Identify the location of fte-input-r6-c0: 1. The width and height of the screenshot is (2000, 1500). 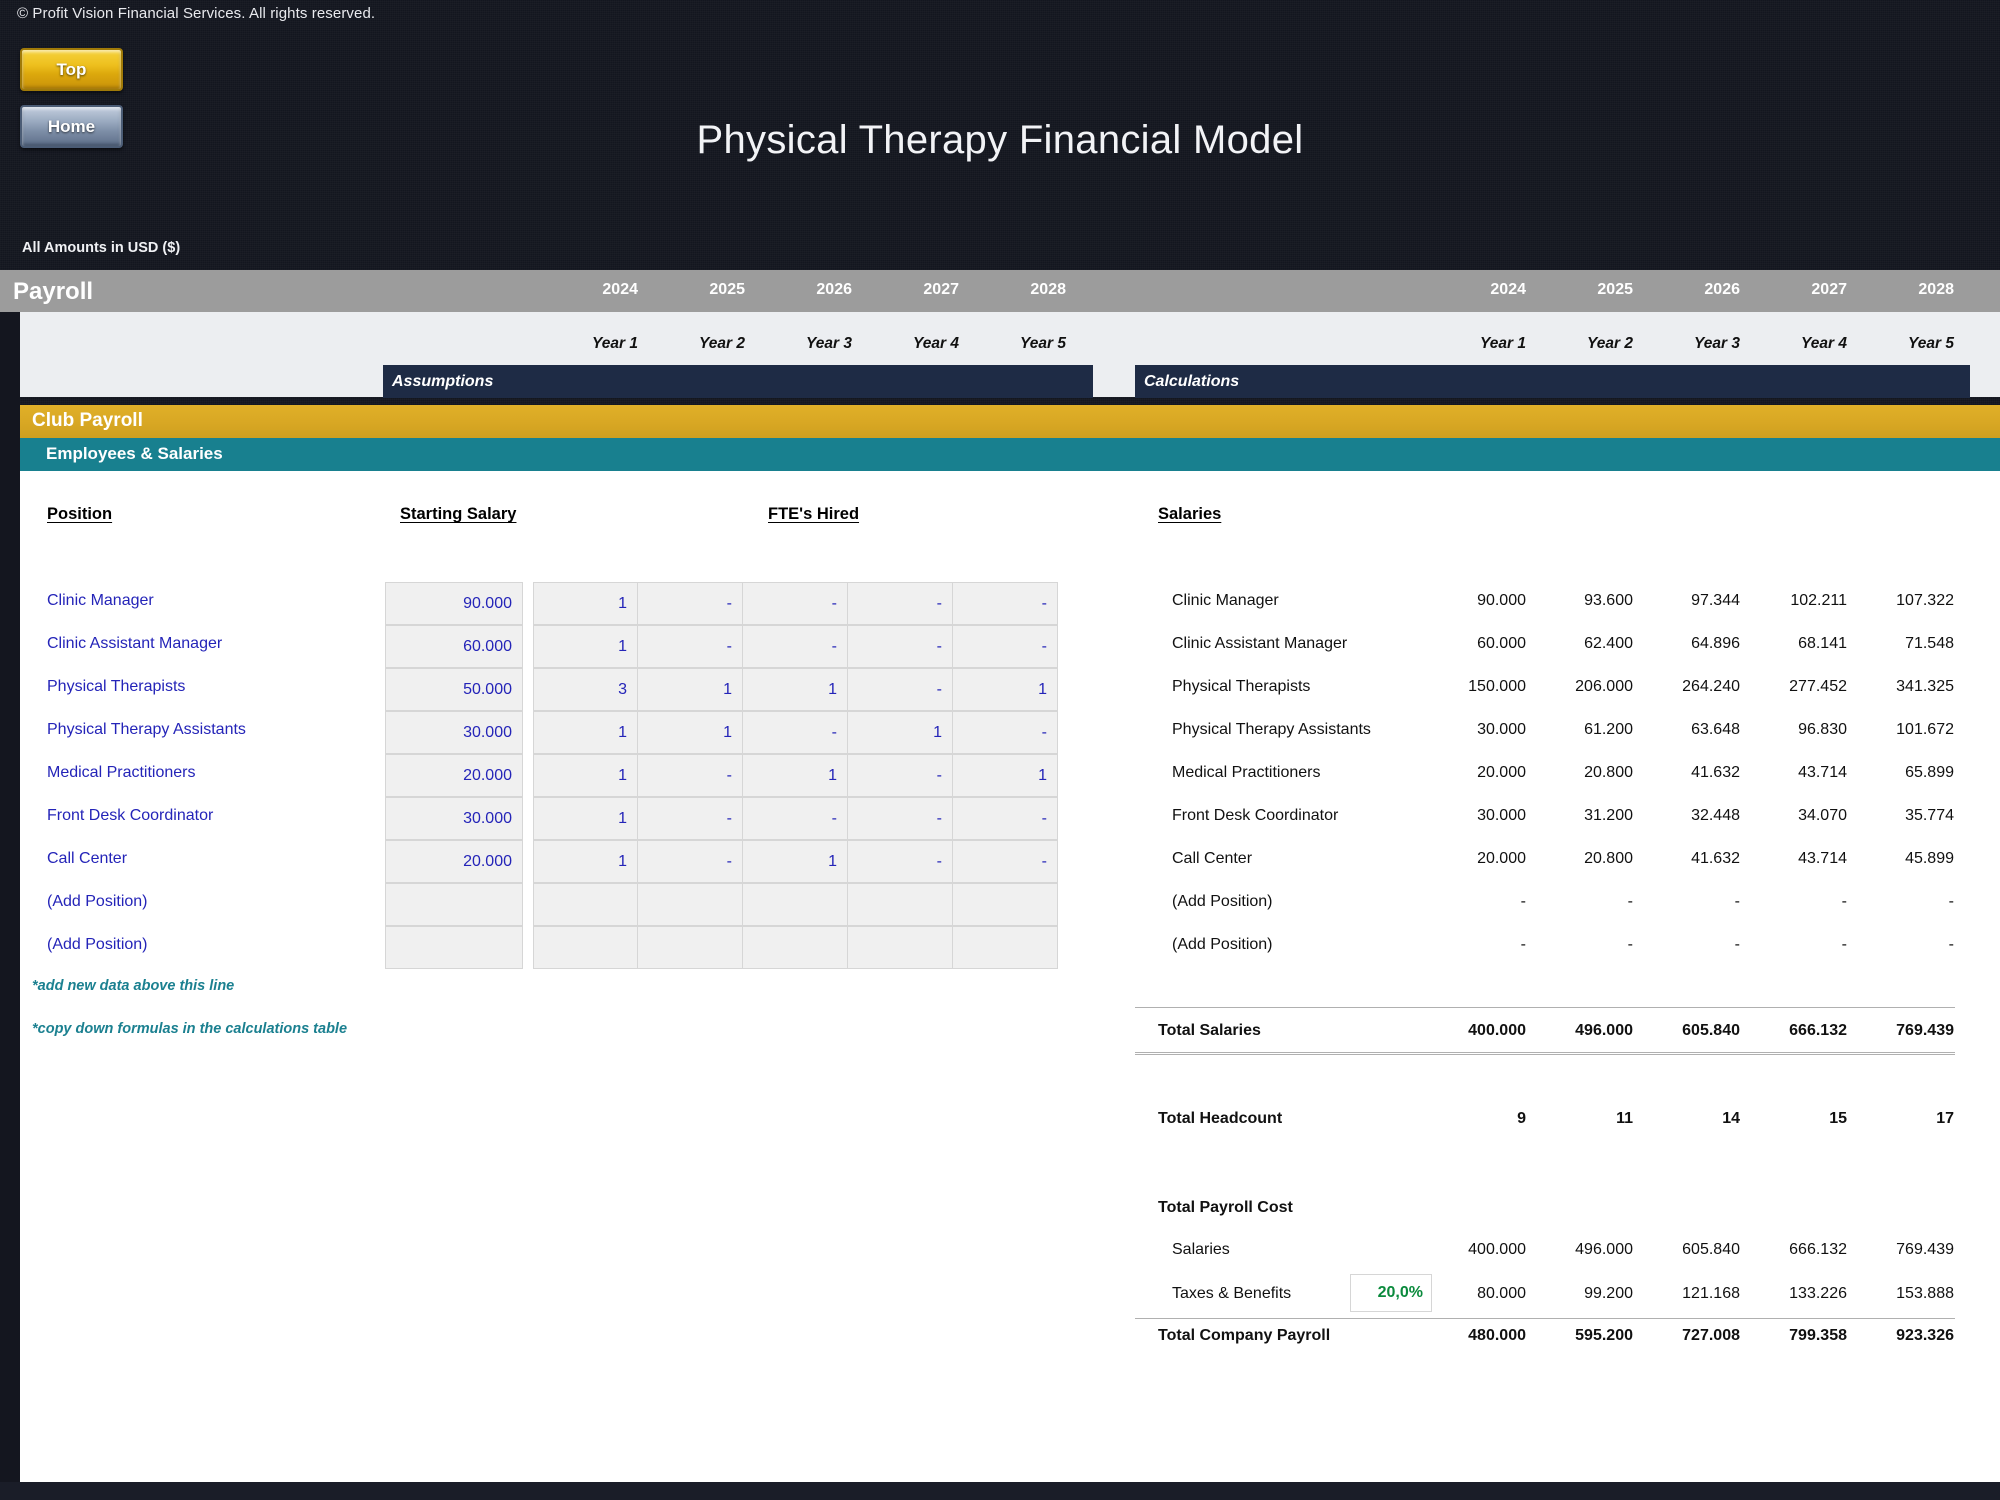
(585, 861).